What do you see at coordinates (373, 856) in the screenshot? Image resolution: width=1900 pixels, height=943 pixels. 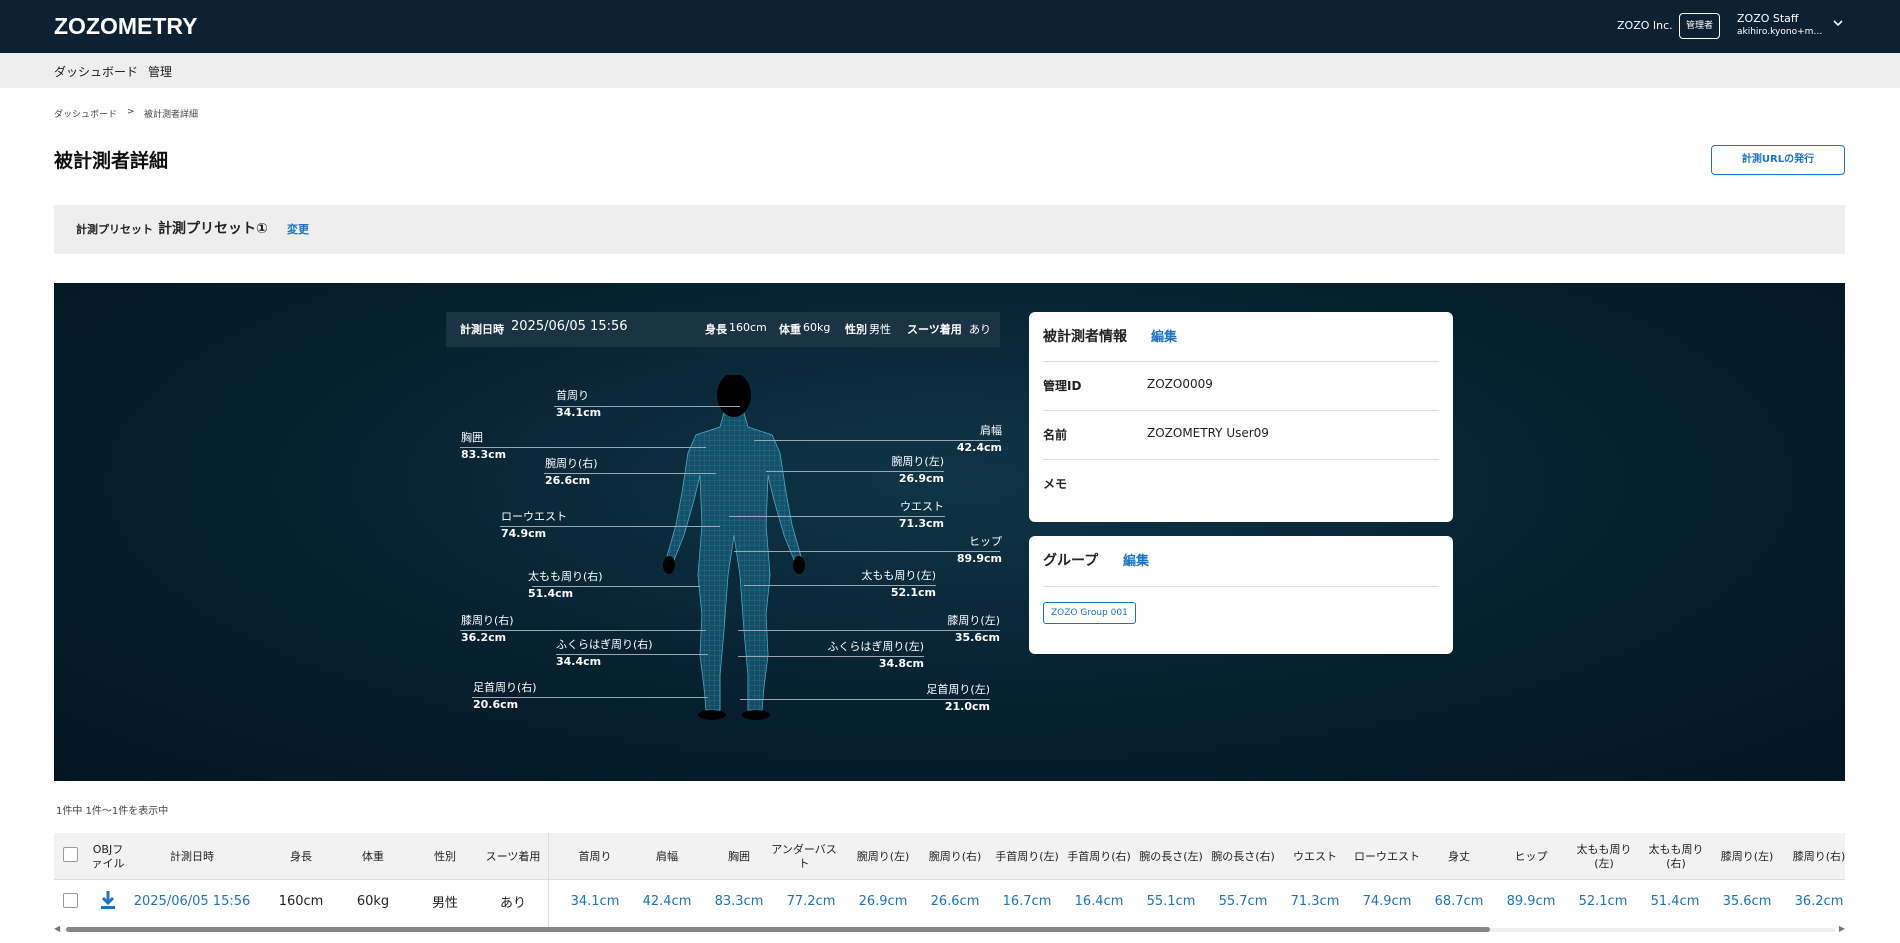 I see `col-weight: 体重` at bounding box center [373, 856].